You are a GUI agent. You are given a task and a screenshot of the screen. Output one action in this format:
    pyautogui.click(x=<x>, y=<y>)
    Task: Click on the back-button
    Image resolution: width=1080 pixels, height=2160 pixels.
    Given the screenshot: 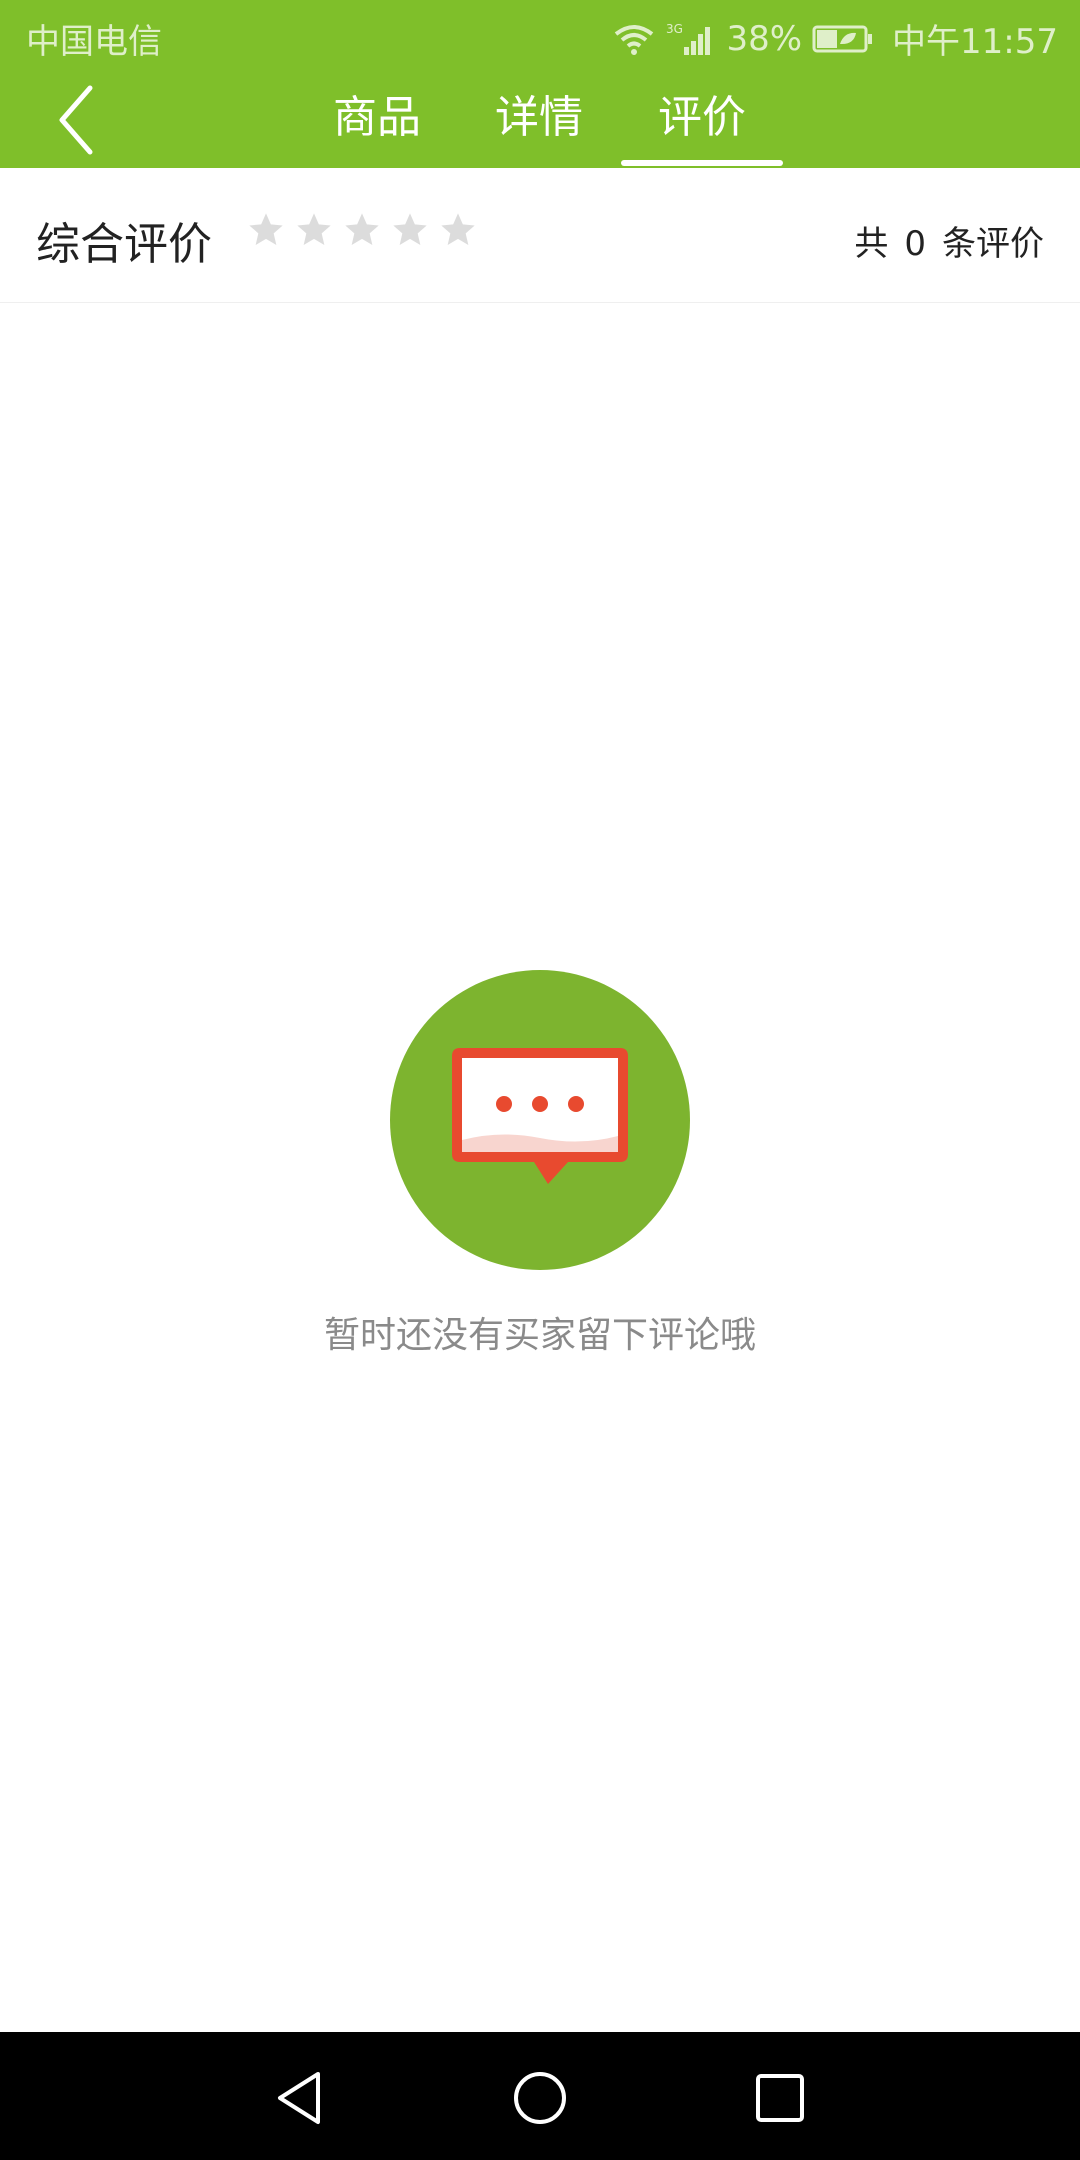 What is the action you would take?
    pyautogui.click(x=83, y=120)
    